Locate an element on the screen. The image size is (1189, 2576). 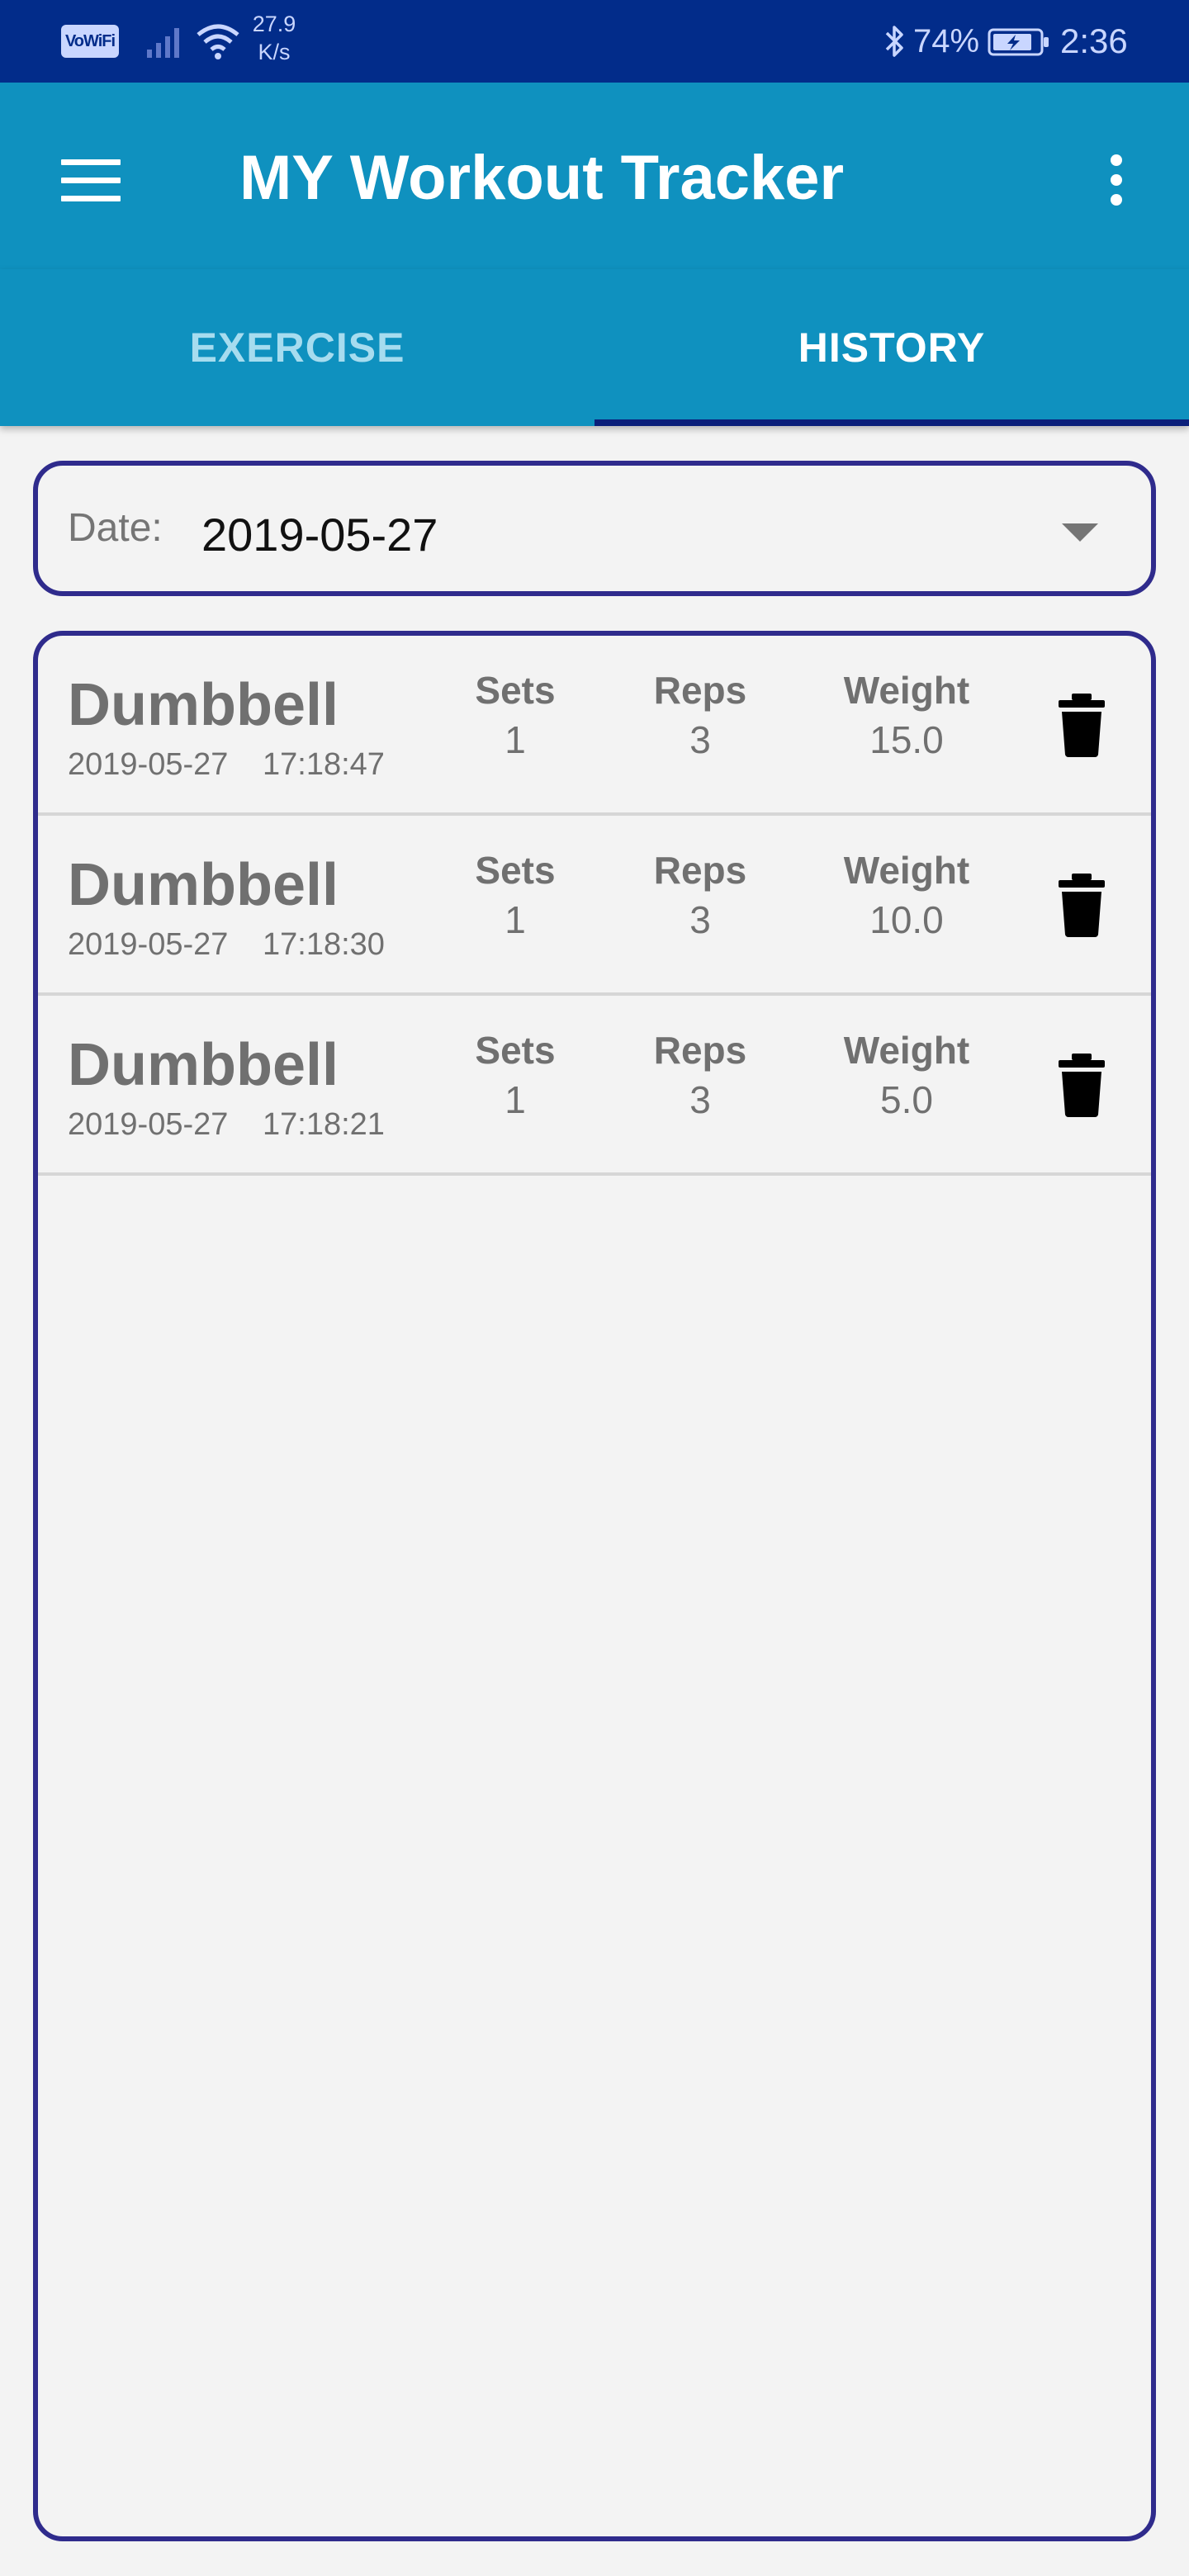
weight-value: 10.0 is located at coordinates (906, 919).